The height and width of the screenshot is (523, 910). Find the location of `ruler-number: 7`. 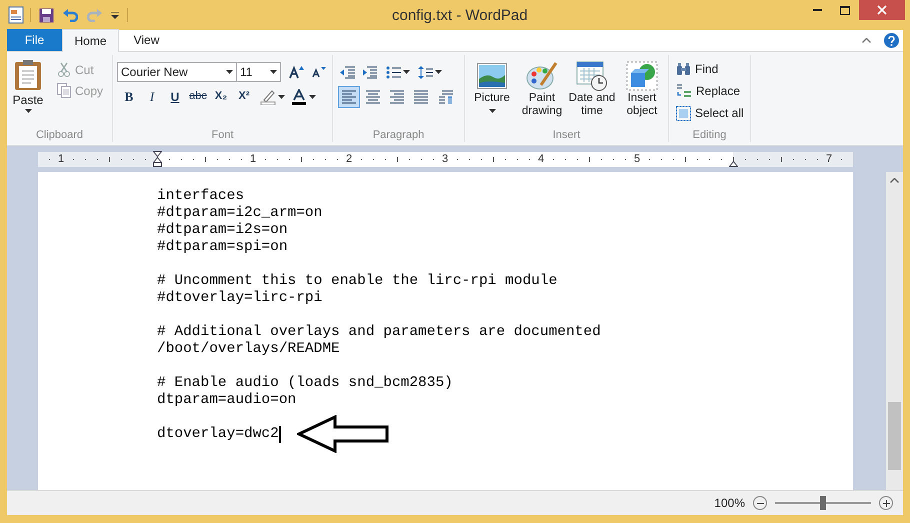

ruler-number: 7 is located at coordinates (829, 159).